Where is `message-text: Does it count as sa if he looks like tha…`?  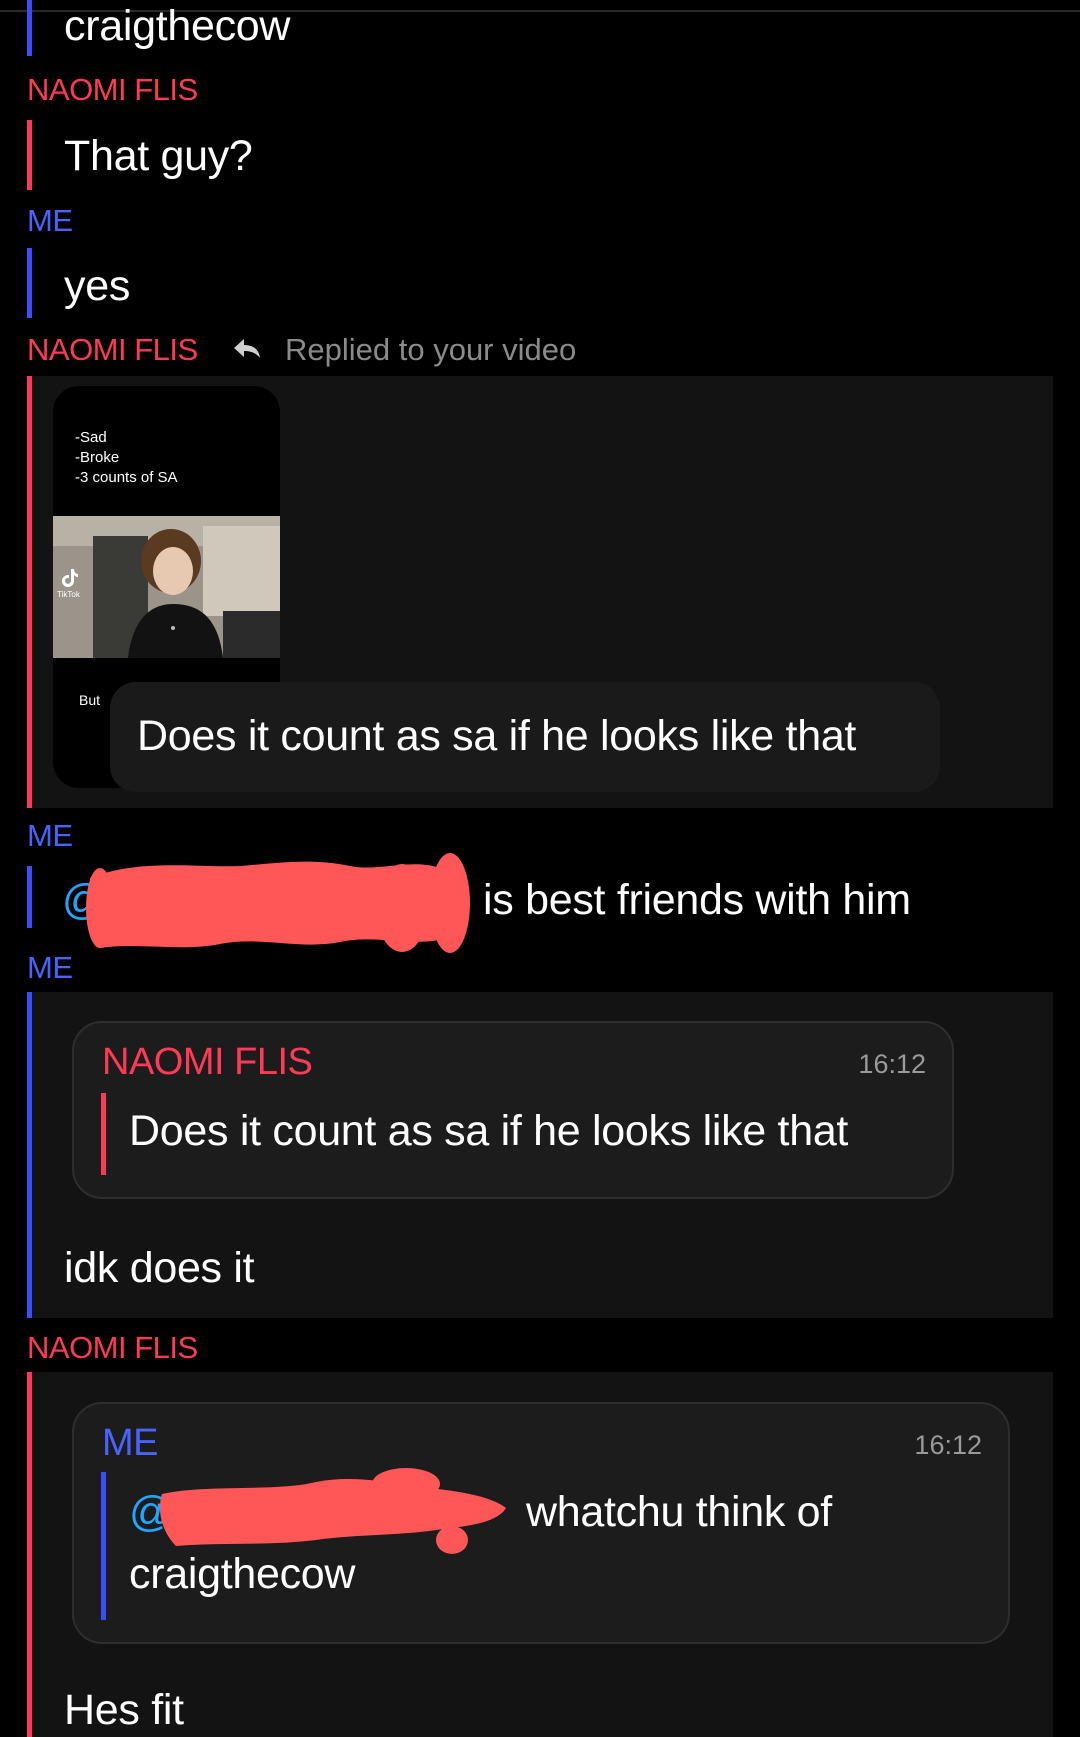
message-text: Does it count as sa if he looks like tha… is located at coordinates (497, 736).